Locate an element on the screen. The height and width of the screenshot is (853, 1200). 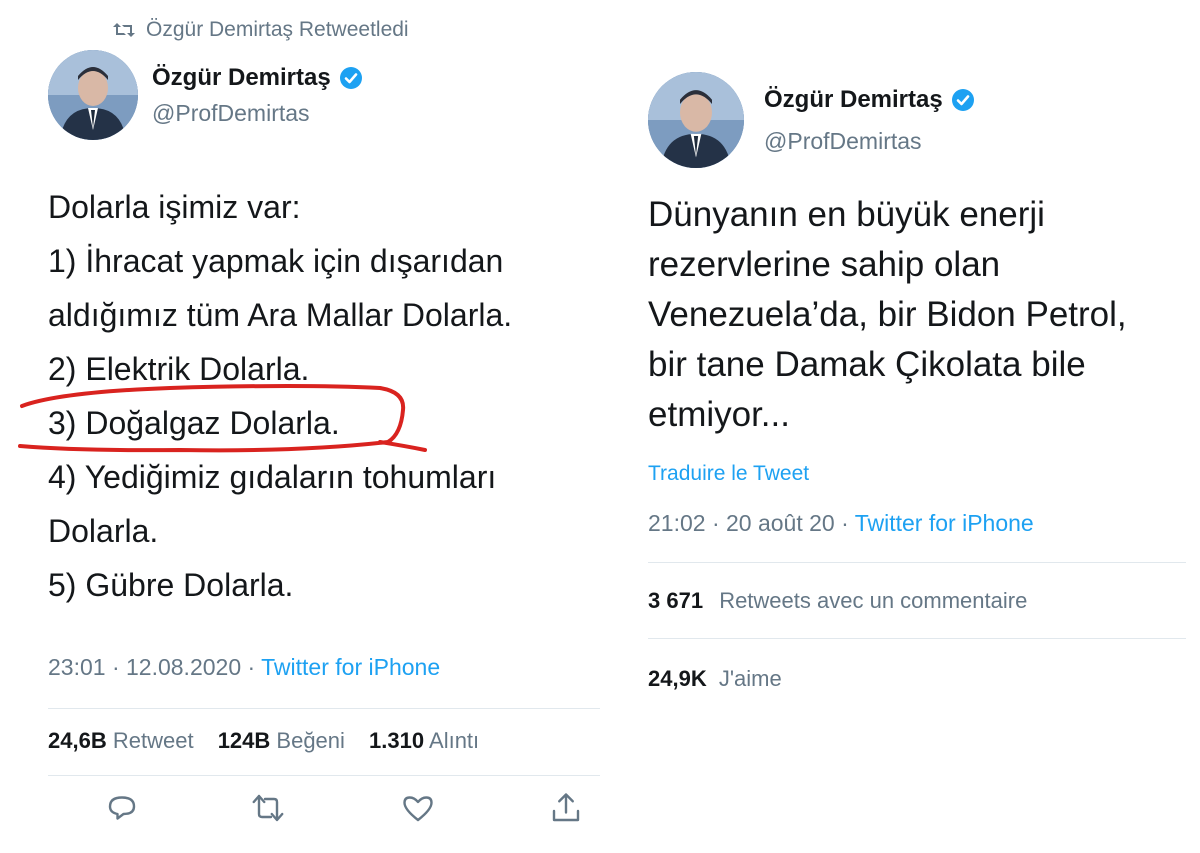
quote-stats: 3 671 Retweets avec un commentaire is located at coordinates (846, 601).